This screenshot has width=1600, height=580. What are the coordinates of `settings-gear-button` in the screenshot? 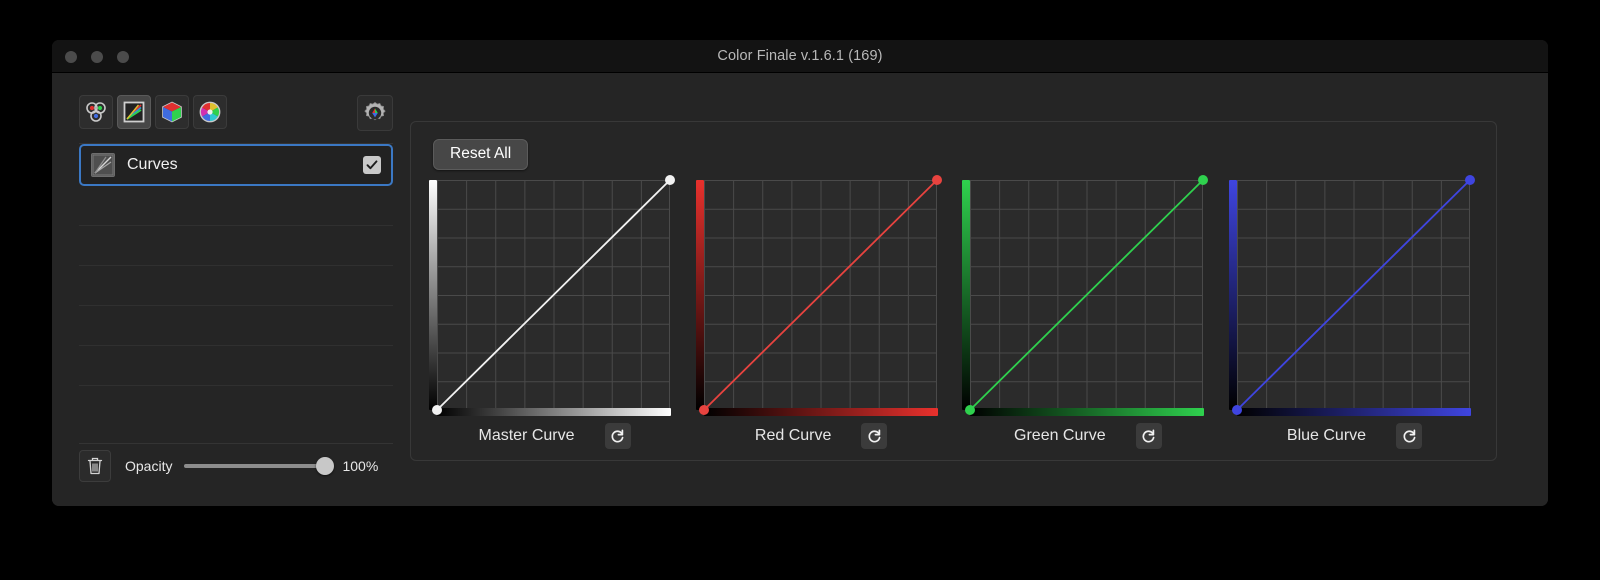 It's located at (375, 113).